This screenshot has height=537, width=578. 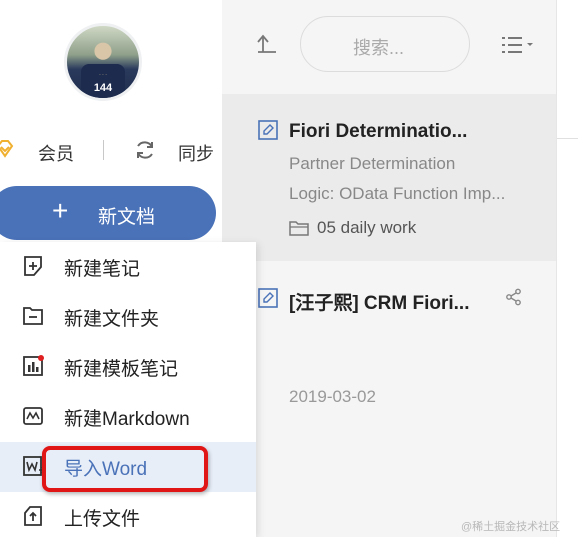 I want to click on new-folder-icon, so click(x=33, y=316).